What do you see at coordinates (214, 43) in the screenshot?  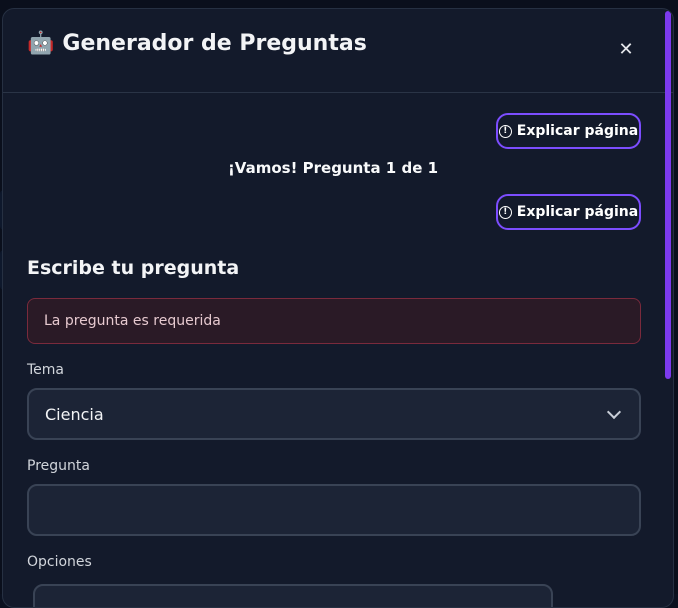 I see `modal-title-text: Generador de Preguntas` at bounding box center [214, 43].